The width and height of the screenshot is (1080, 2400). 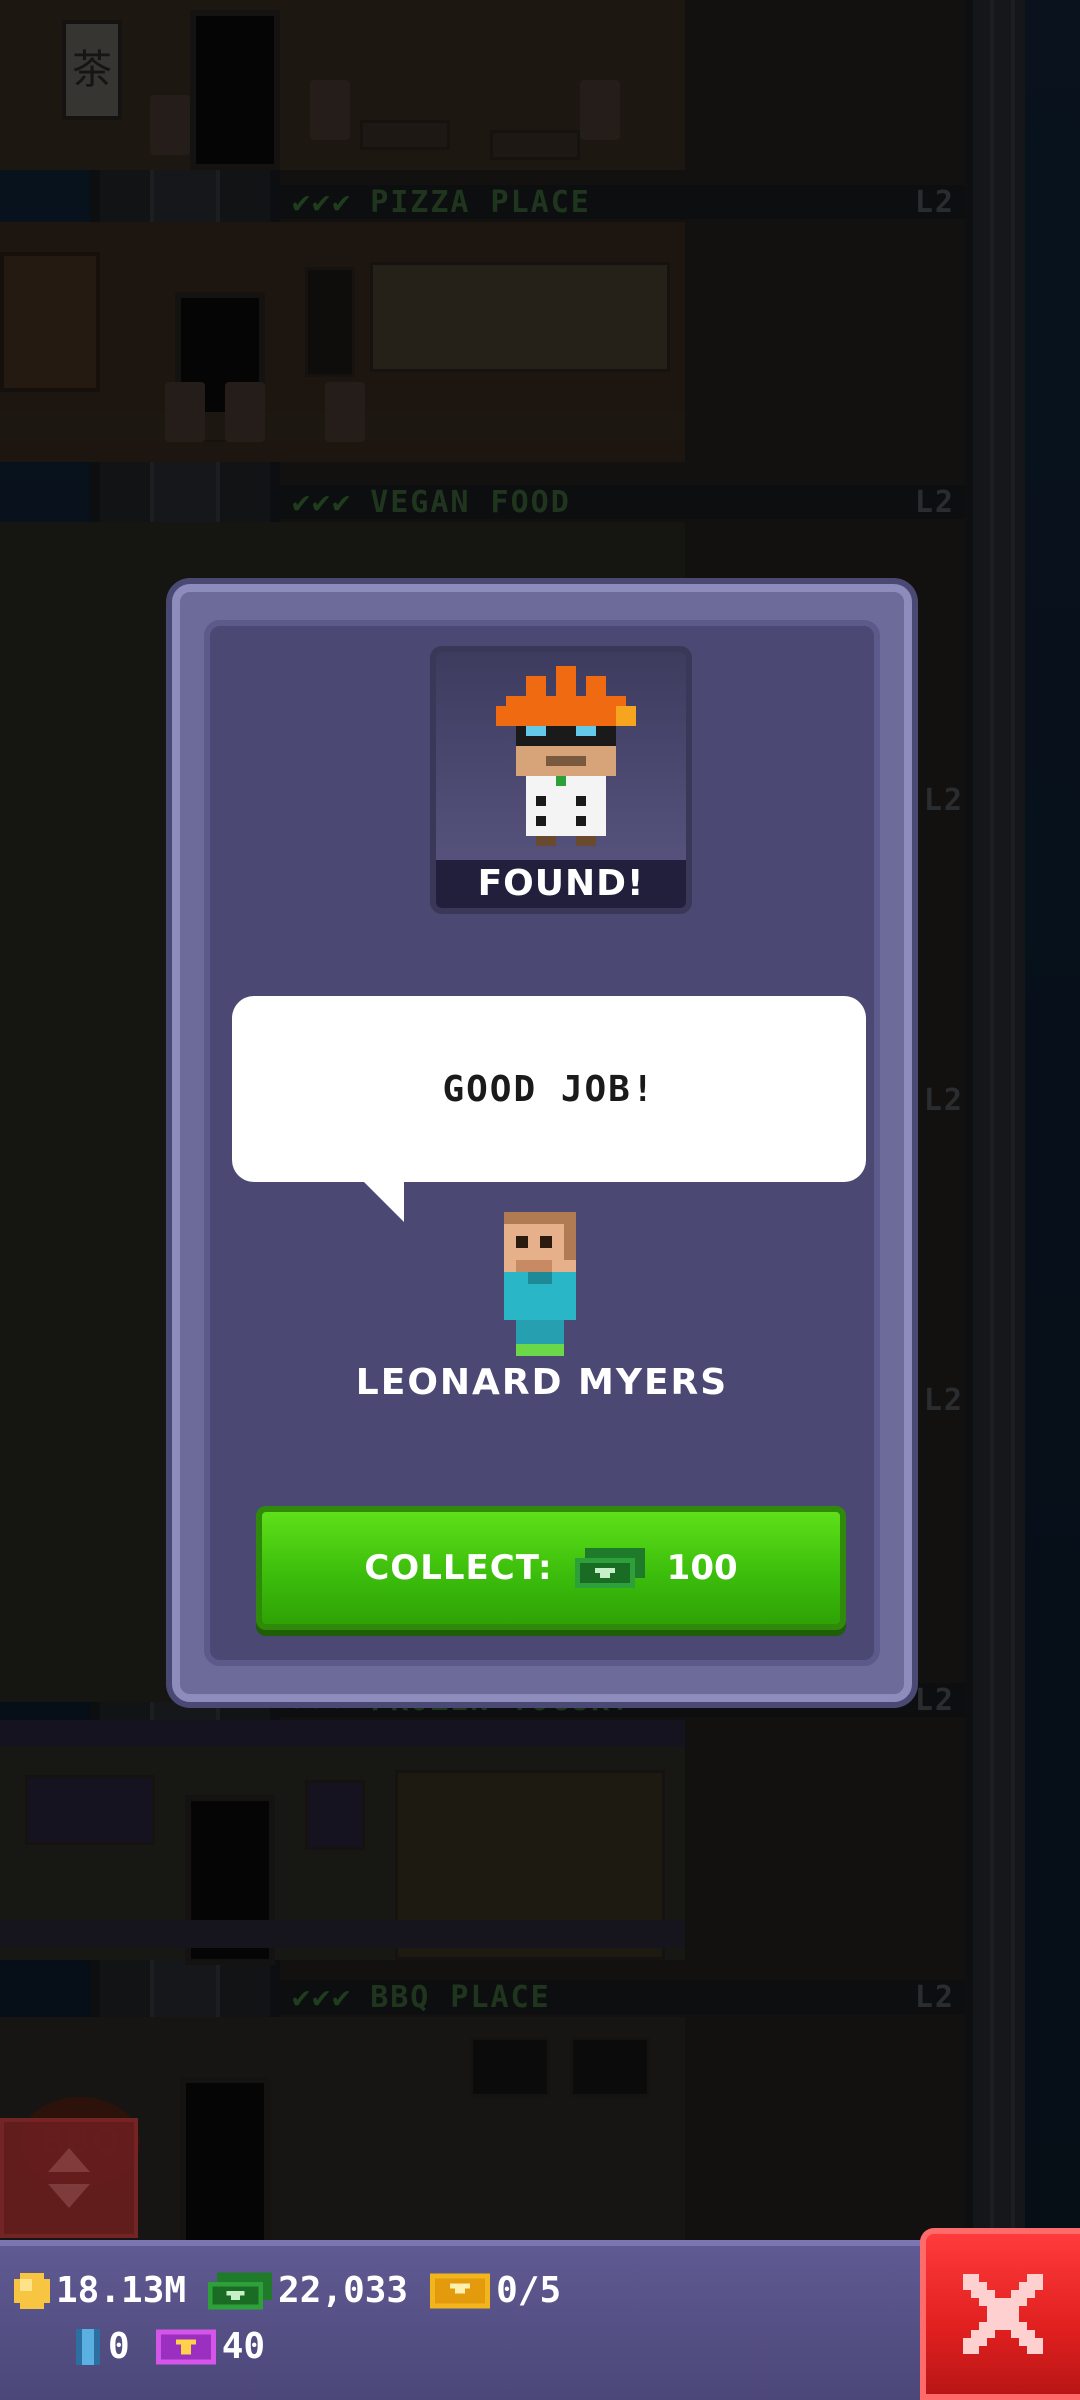 I want to click on golden-ticket-counter: 40, so click(x=210, y=2346).